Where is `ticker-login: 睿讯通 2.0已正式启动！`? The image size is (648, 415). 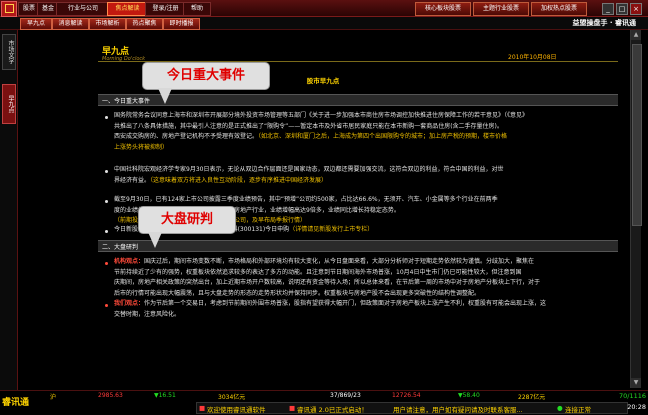 ticker-login: 睿讯通 2.0已正式启动！ is located at coordinates (332, 410).